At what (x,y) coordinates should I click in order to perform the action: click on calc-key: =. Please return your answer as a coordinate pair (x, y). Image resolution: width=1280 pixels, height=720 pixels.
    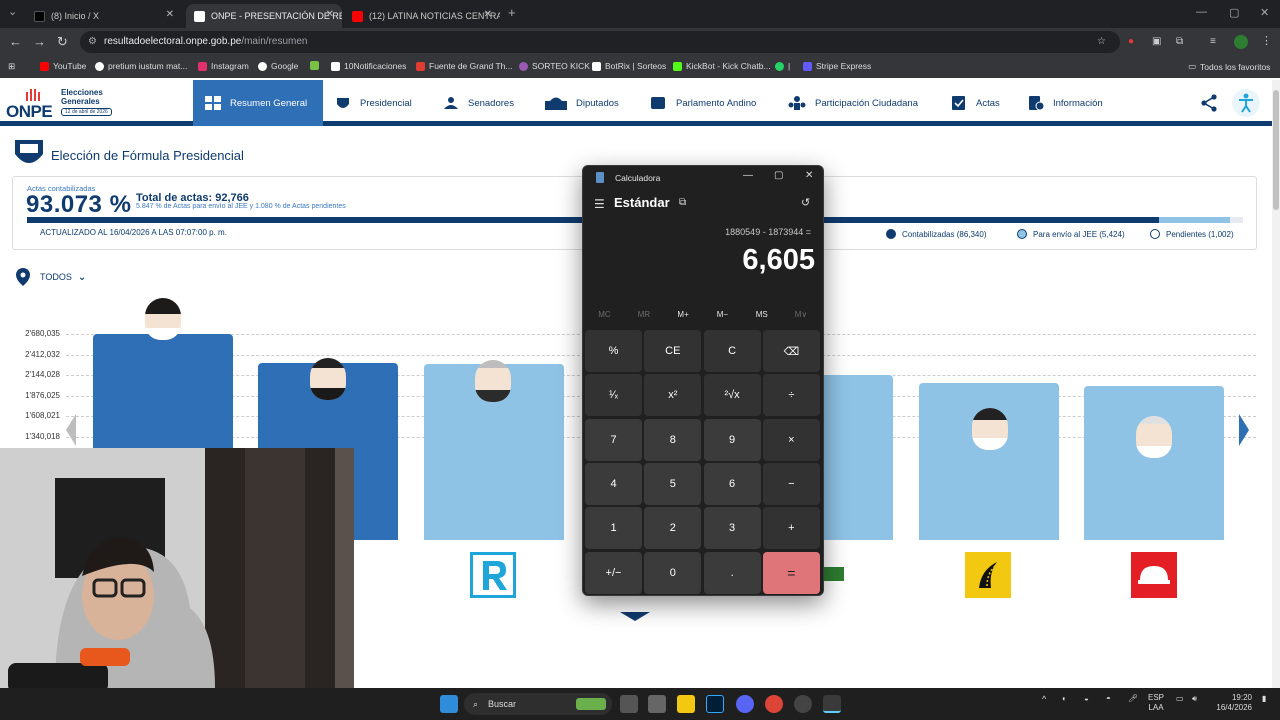
    Looking at the image, I should click on (791, 572).